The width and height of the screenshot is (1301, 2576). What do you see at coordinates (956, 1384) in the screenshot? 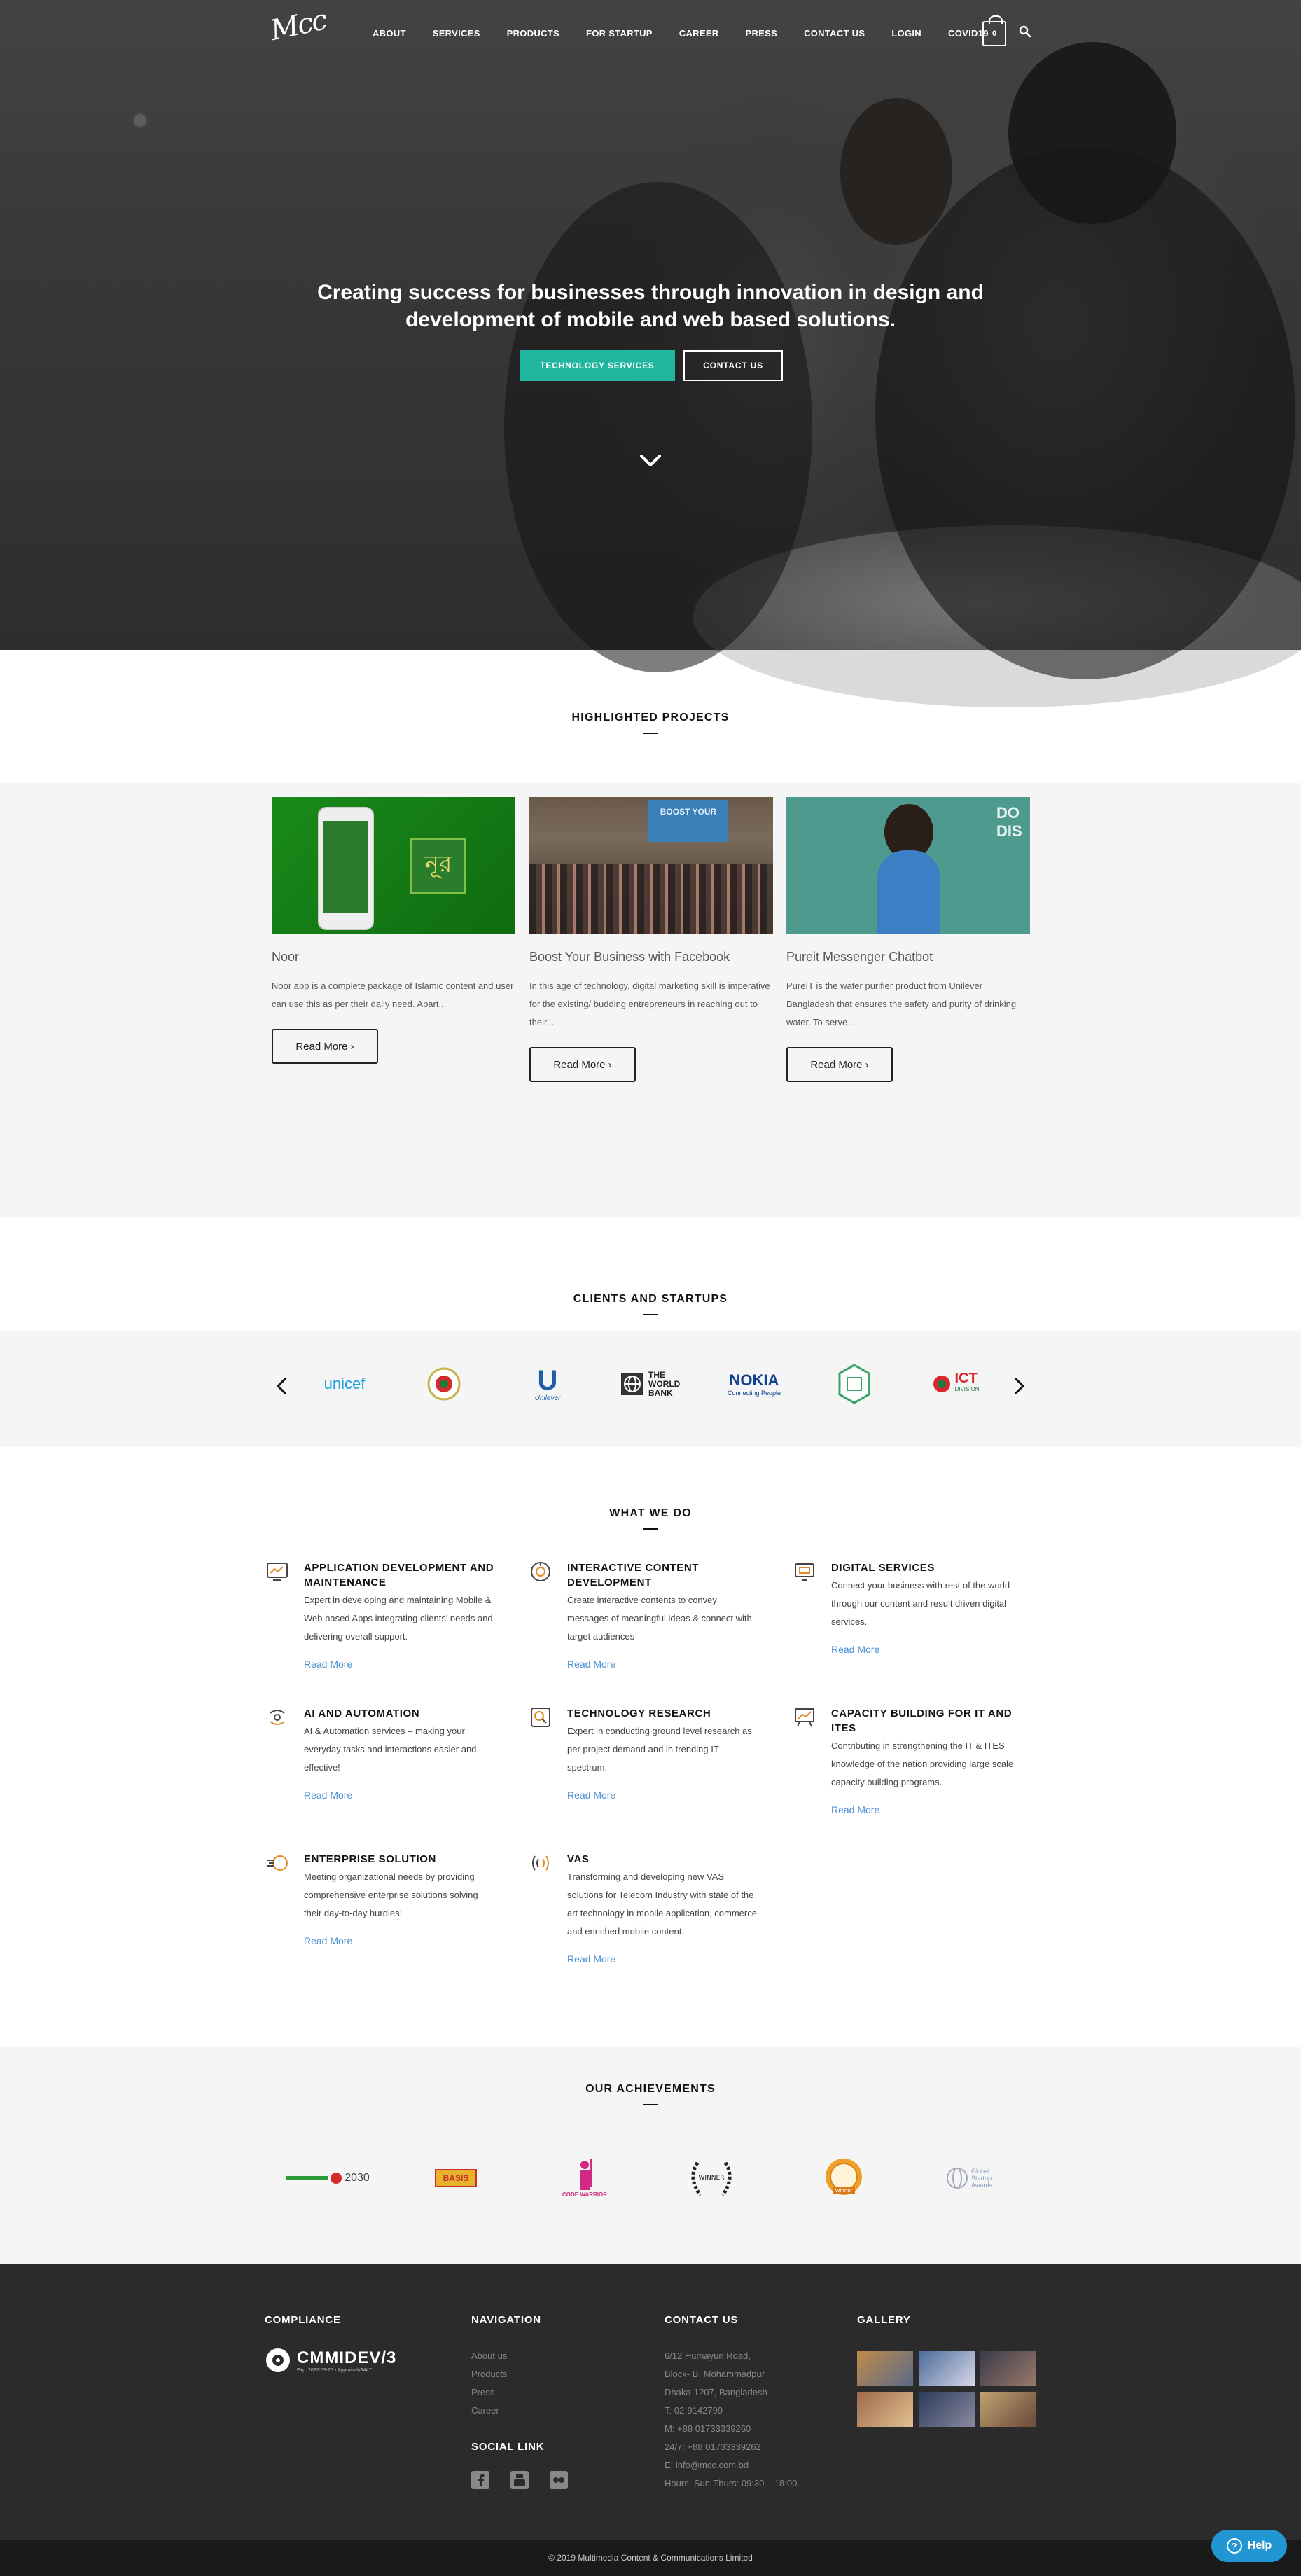
I see `client-logo-ict-division: ICT DIVISION` at bounding box center [956, 1384].